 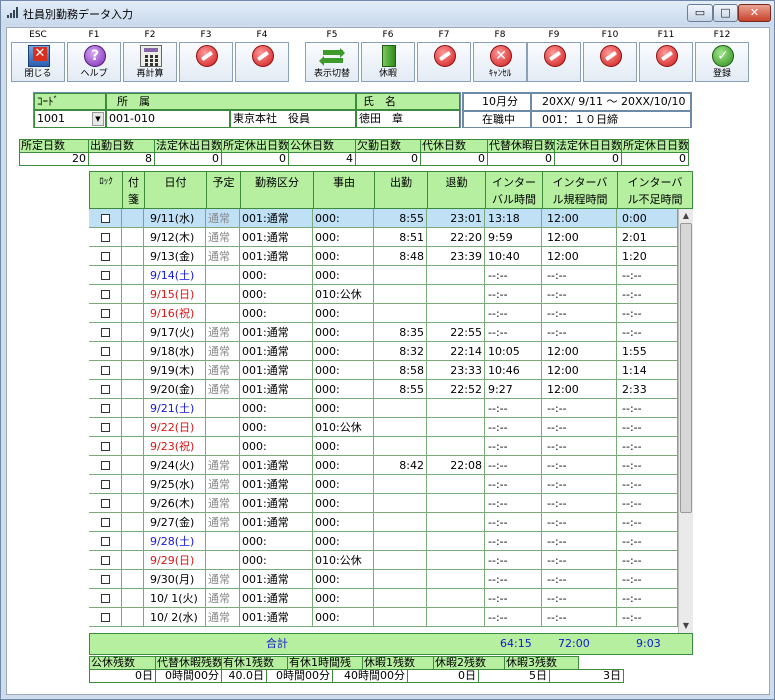 What do you see at coordinates (388, 56) in the screenshot?
I see `fkey-f6: F6 休暇` at bounding box center [388, 56].